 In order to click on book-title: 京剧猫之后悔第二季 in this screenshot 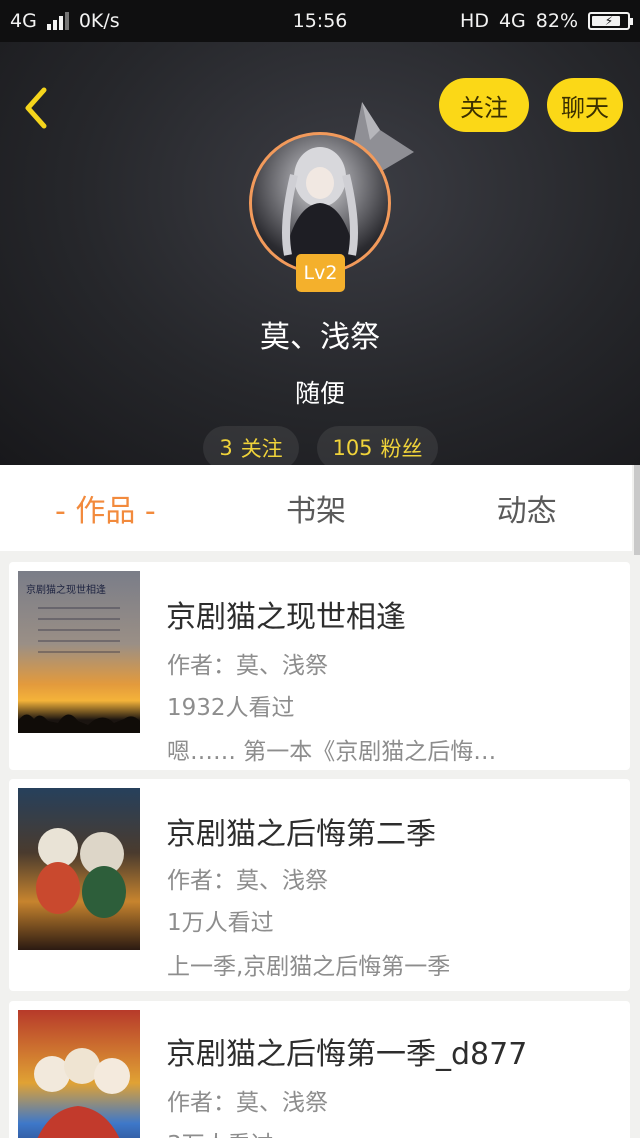, I will do `click(301, 834)`.